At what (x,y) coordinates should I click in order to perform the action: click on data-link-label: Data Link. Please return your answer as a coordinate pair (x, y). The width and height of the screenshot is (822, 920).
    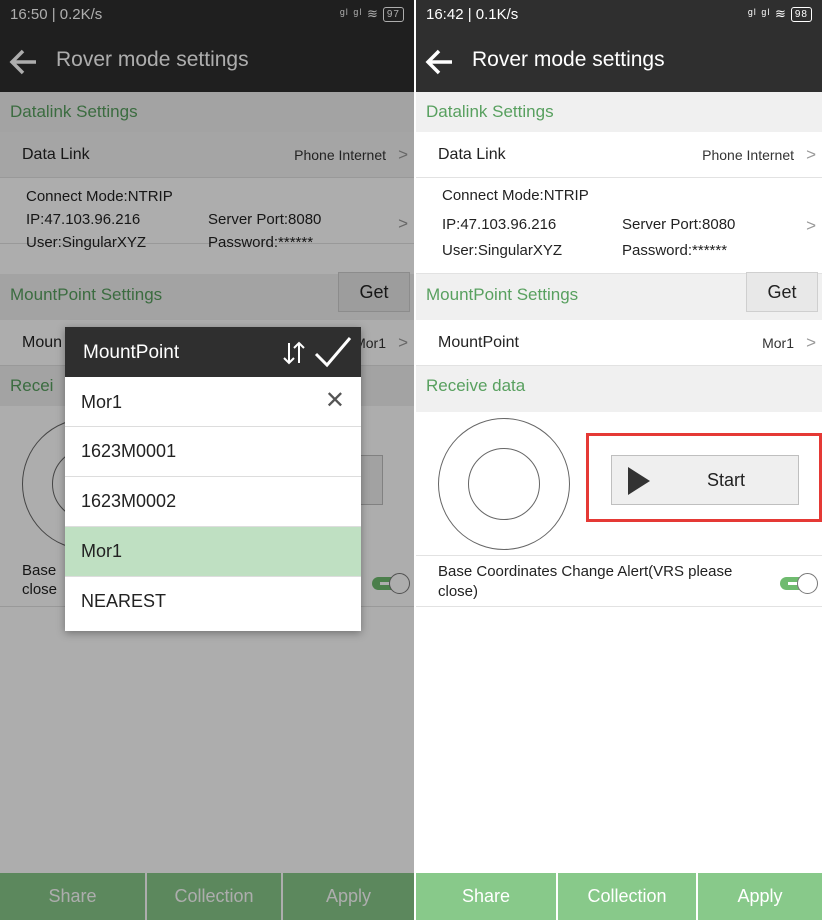
    Looking at the image, I should click on (472, 154).